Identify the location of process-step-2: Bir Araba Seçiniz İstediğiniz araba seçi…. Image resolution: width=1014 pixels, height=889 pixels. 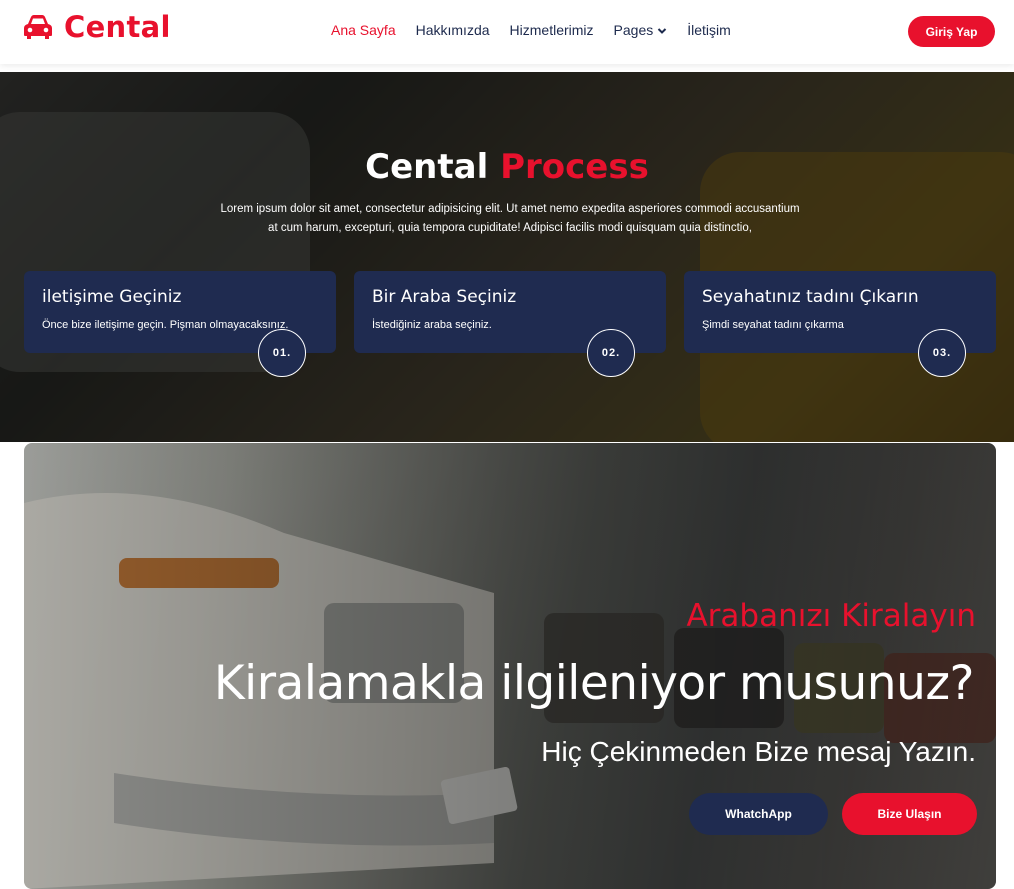
(510, 324).